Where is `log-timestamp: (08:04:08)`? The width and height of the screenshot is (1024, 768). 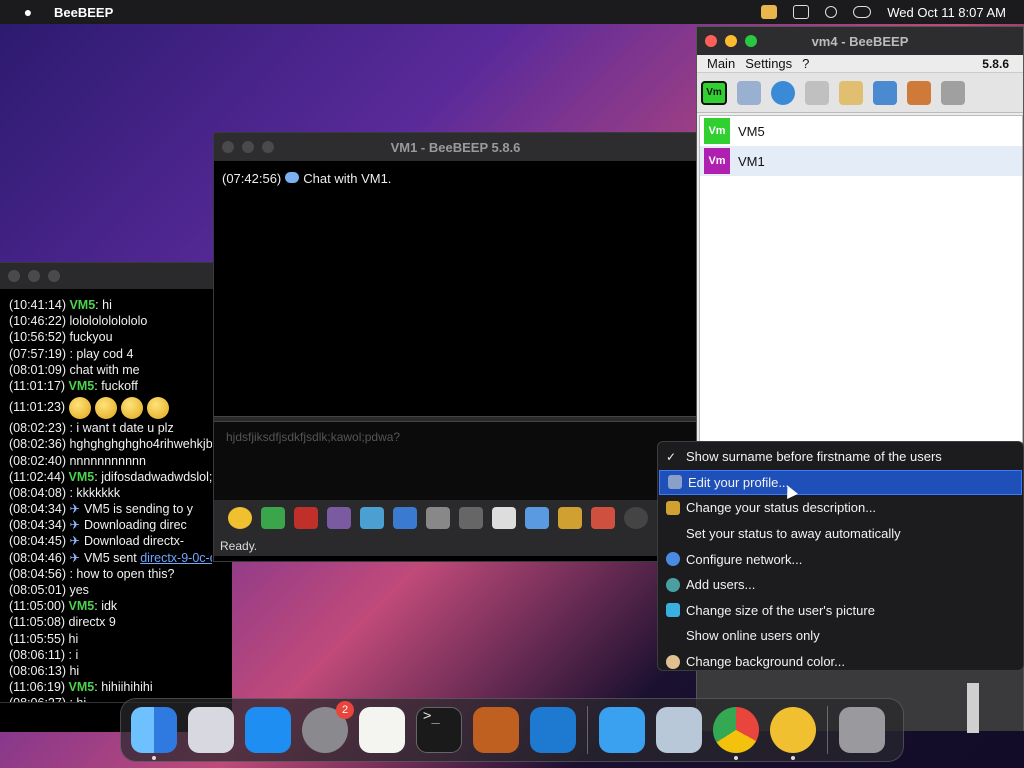
log-timestamp: (08:04:08) is located at coordinates (37, 492).